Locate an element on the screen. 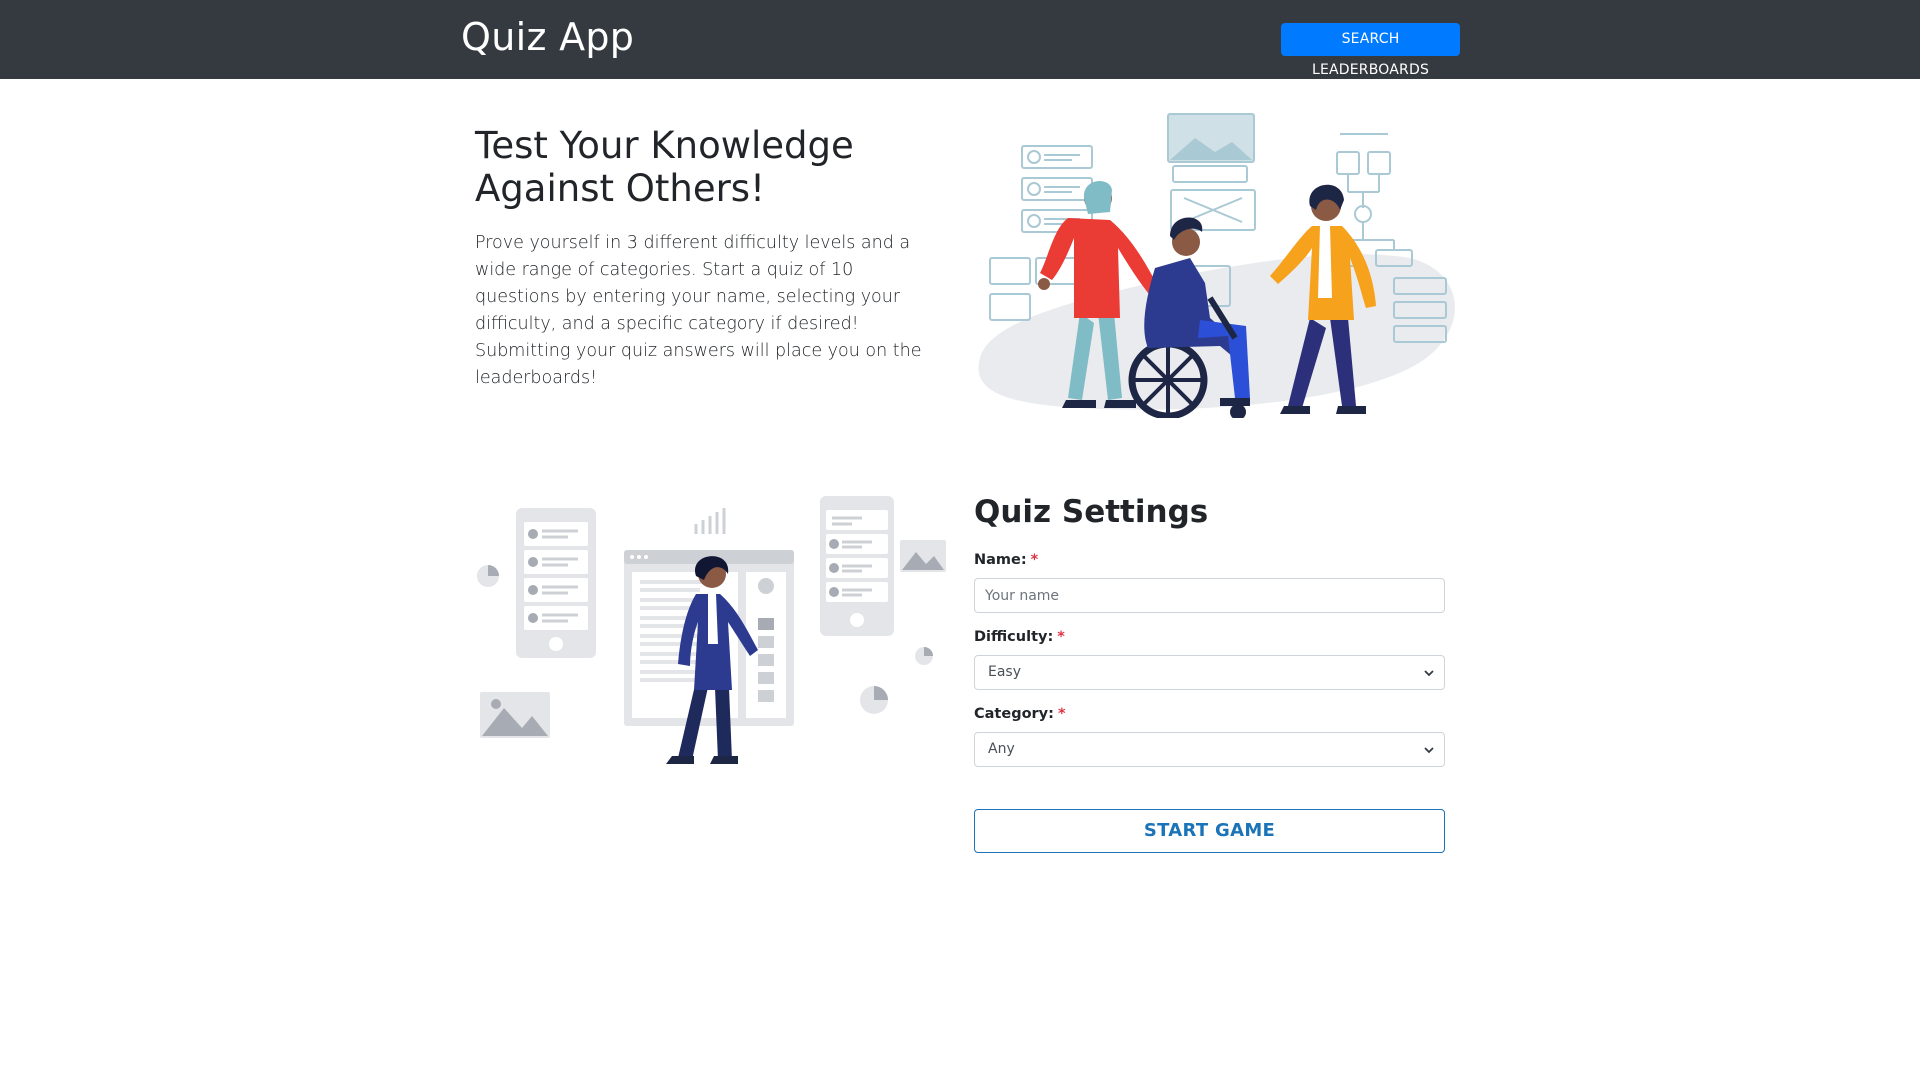  start-game-button: START GAME is located at coordinates (1209, 831).